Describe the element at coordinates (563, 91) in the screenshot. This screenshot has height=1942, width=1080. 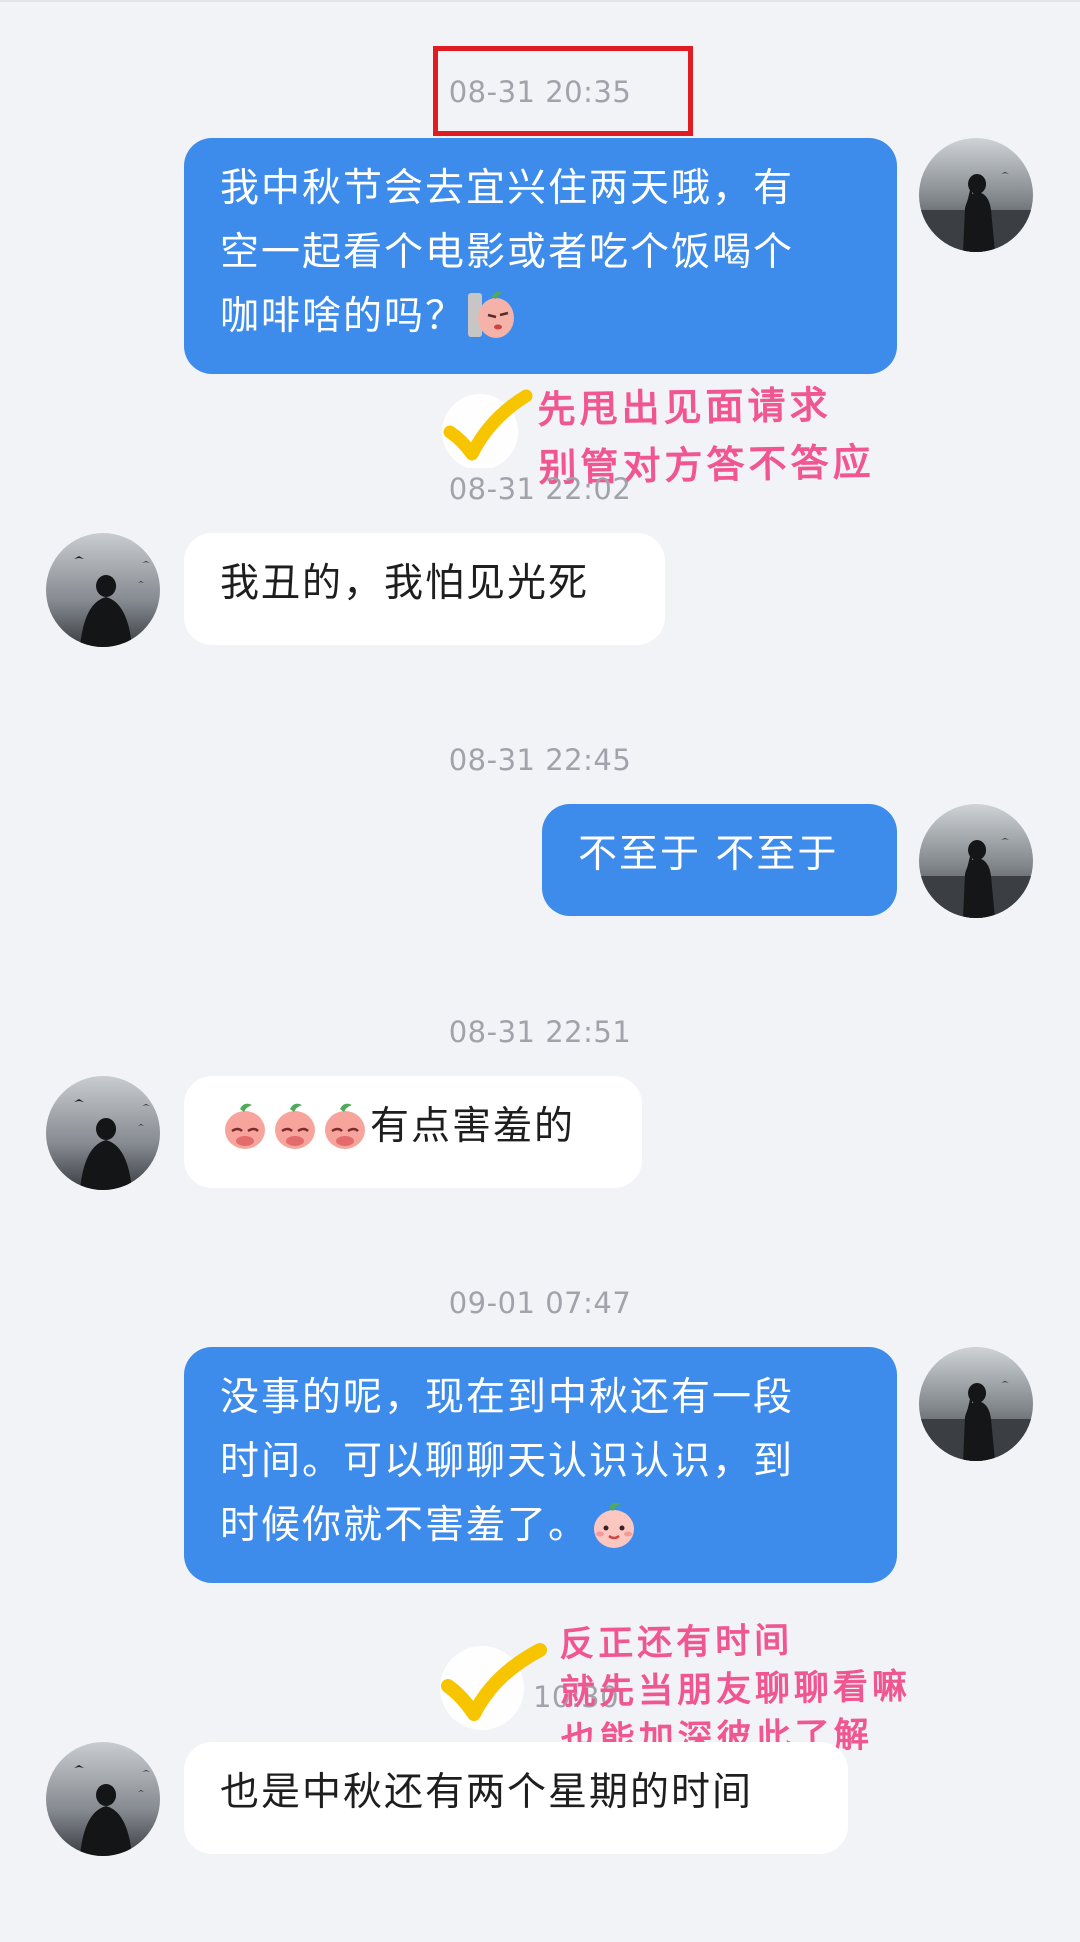
I see `timestamp-highlight-box` at that location.